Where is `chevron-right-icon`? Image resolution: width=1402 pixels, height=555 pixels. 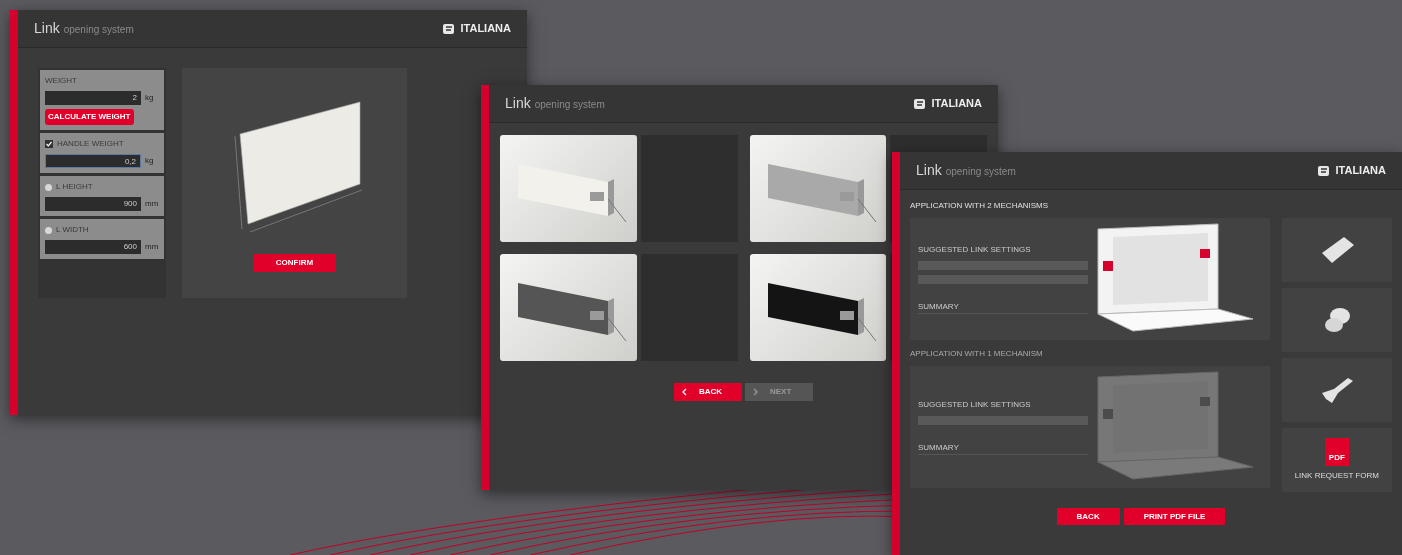
chevron-right-icon is located at coordinates (755, 392).